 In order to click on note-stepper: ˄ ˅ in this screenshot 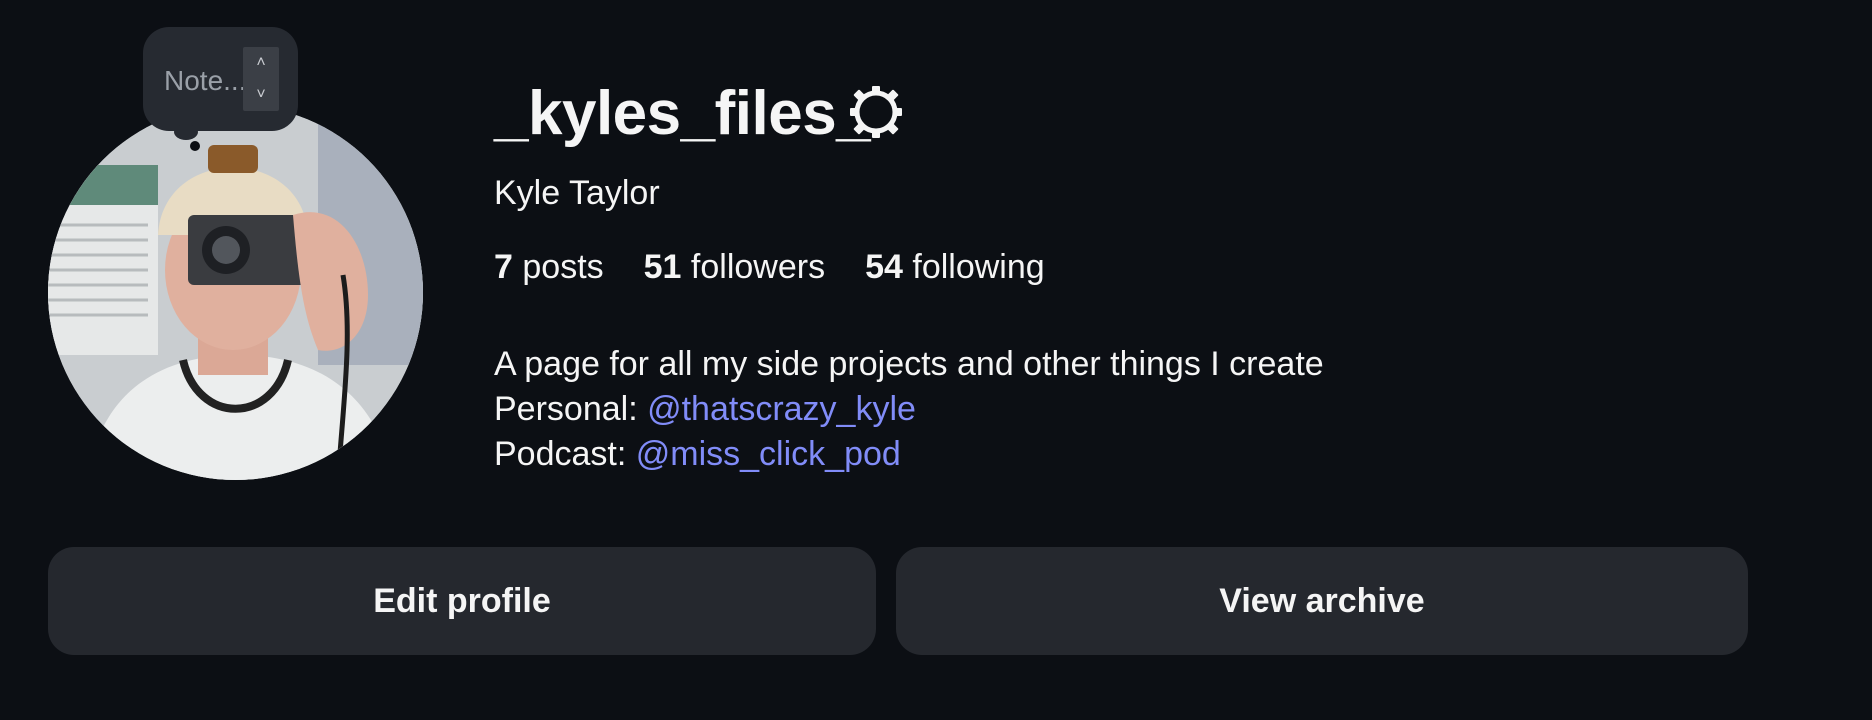, I will do `click(261, 79)`.